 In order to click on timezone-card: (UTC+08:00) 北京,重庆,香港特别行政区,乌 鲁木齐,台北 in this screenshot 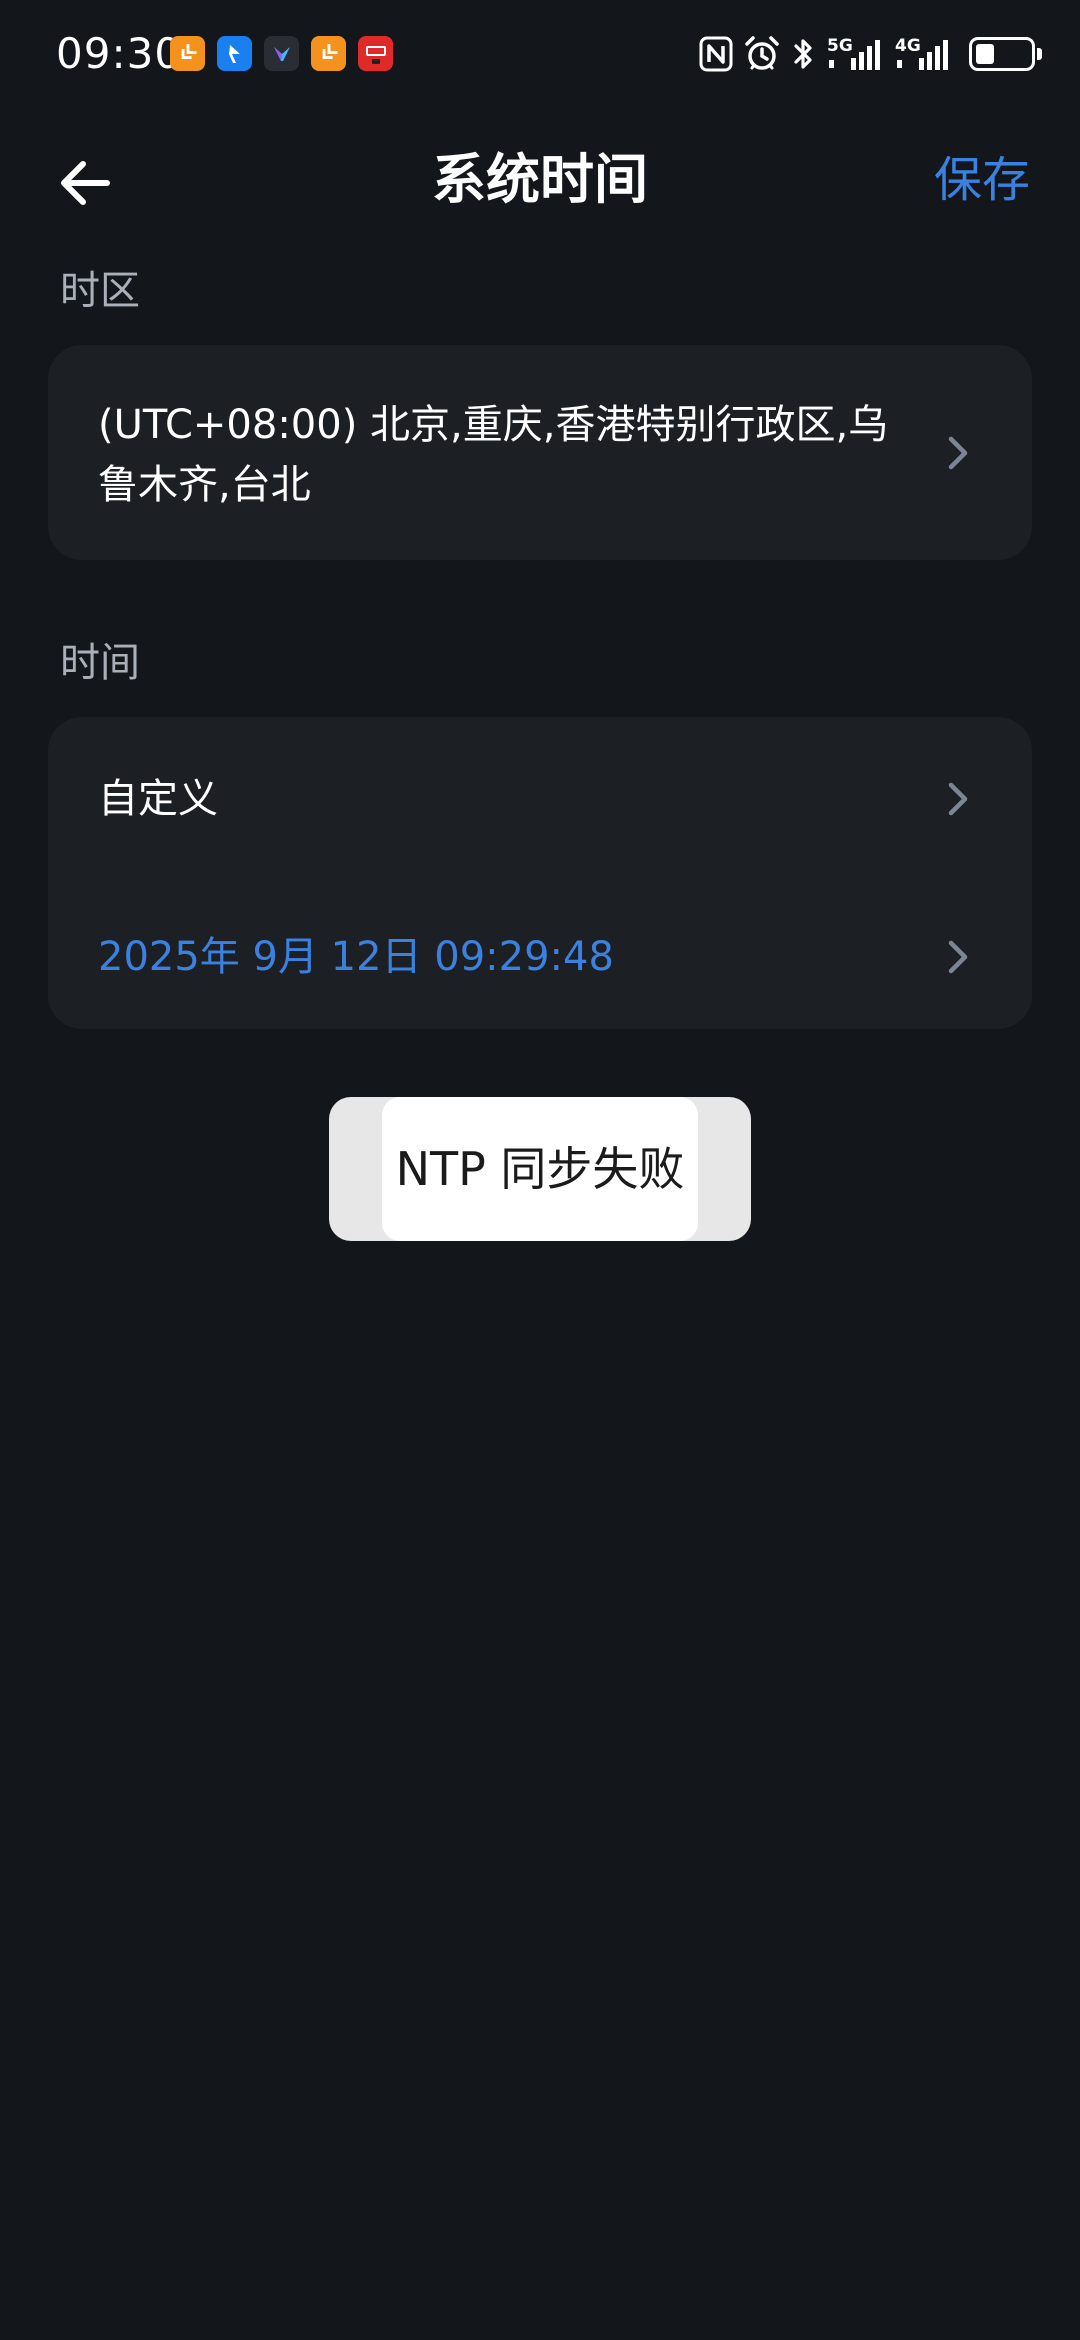, I will do `click(540, 452)`.